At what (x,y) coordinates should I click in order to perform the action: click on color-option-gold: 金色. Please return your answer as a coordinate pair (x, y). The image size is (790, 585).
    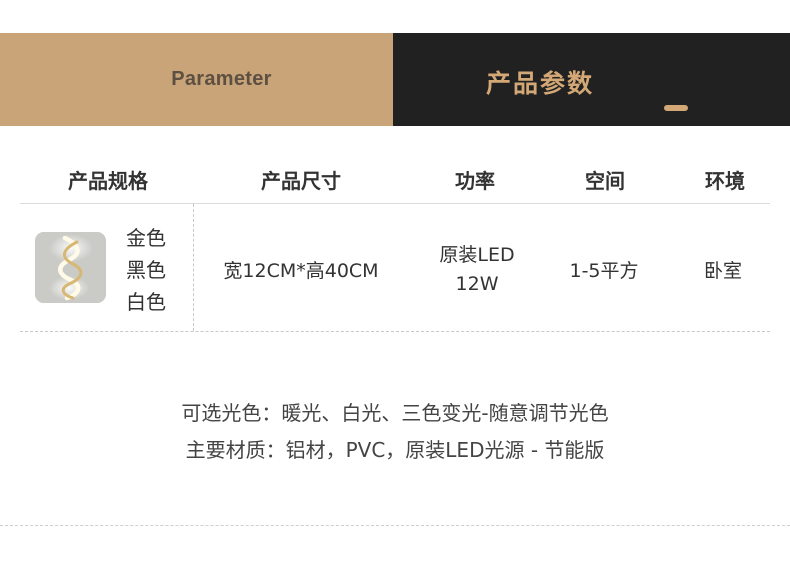
    Looking at the image, I should click on (146, 238).